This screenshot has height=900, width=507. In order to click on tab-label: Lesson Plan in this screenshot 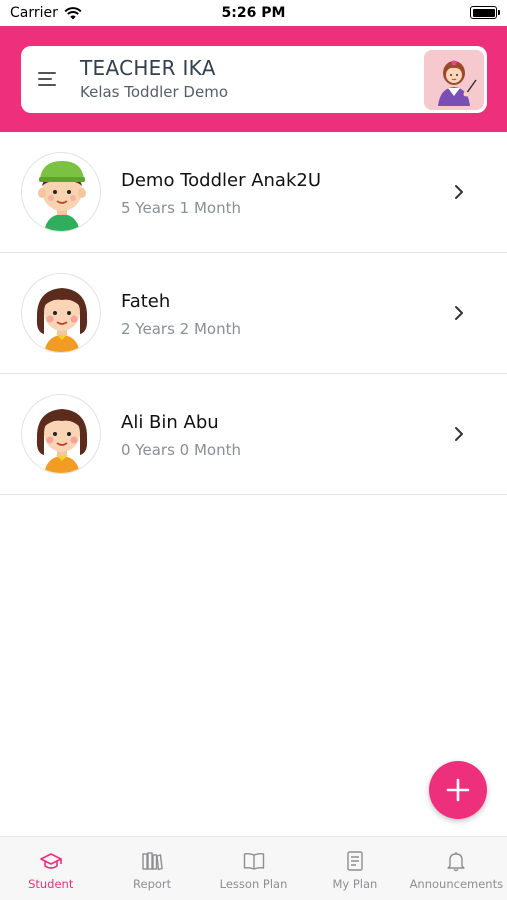, I will do `click(253, 884)`.